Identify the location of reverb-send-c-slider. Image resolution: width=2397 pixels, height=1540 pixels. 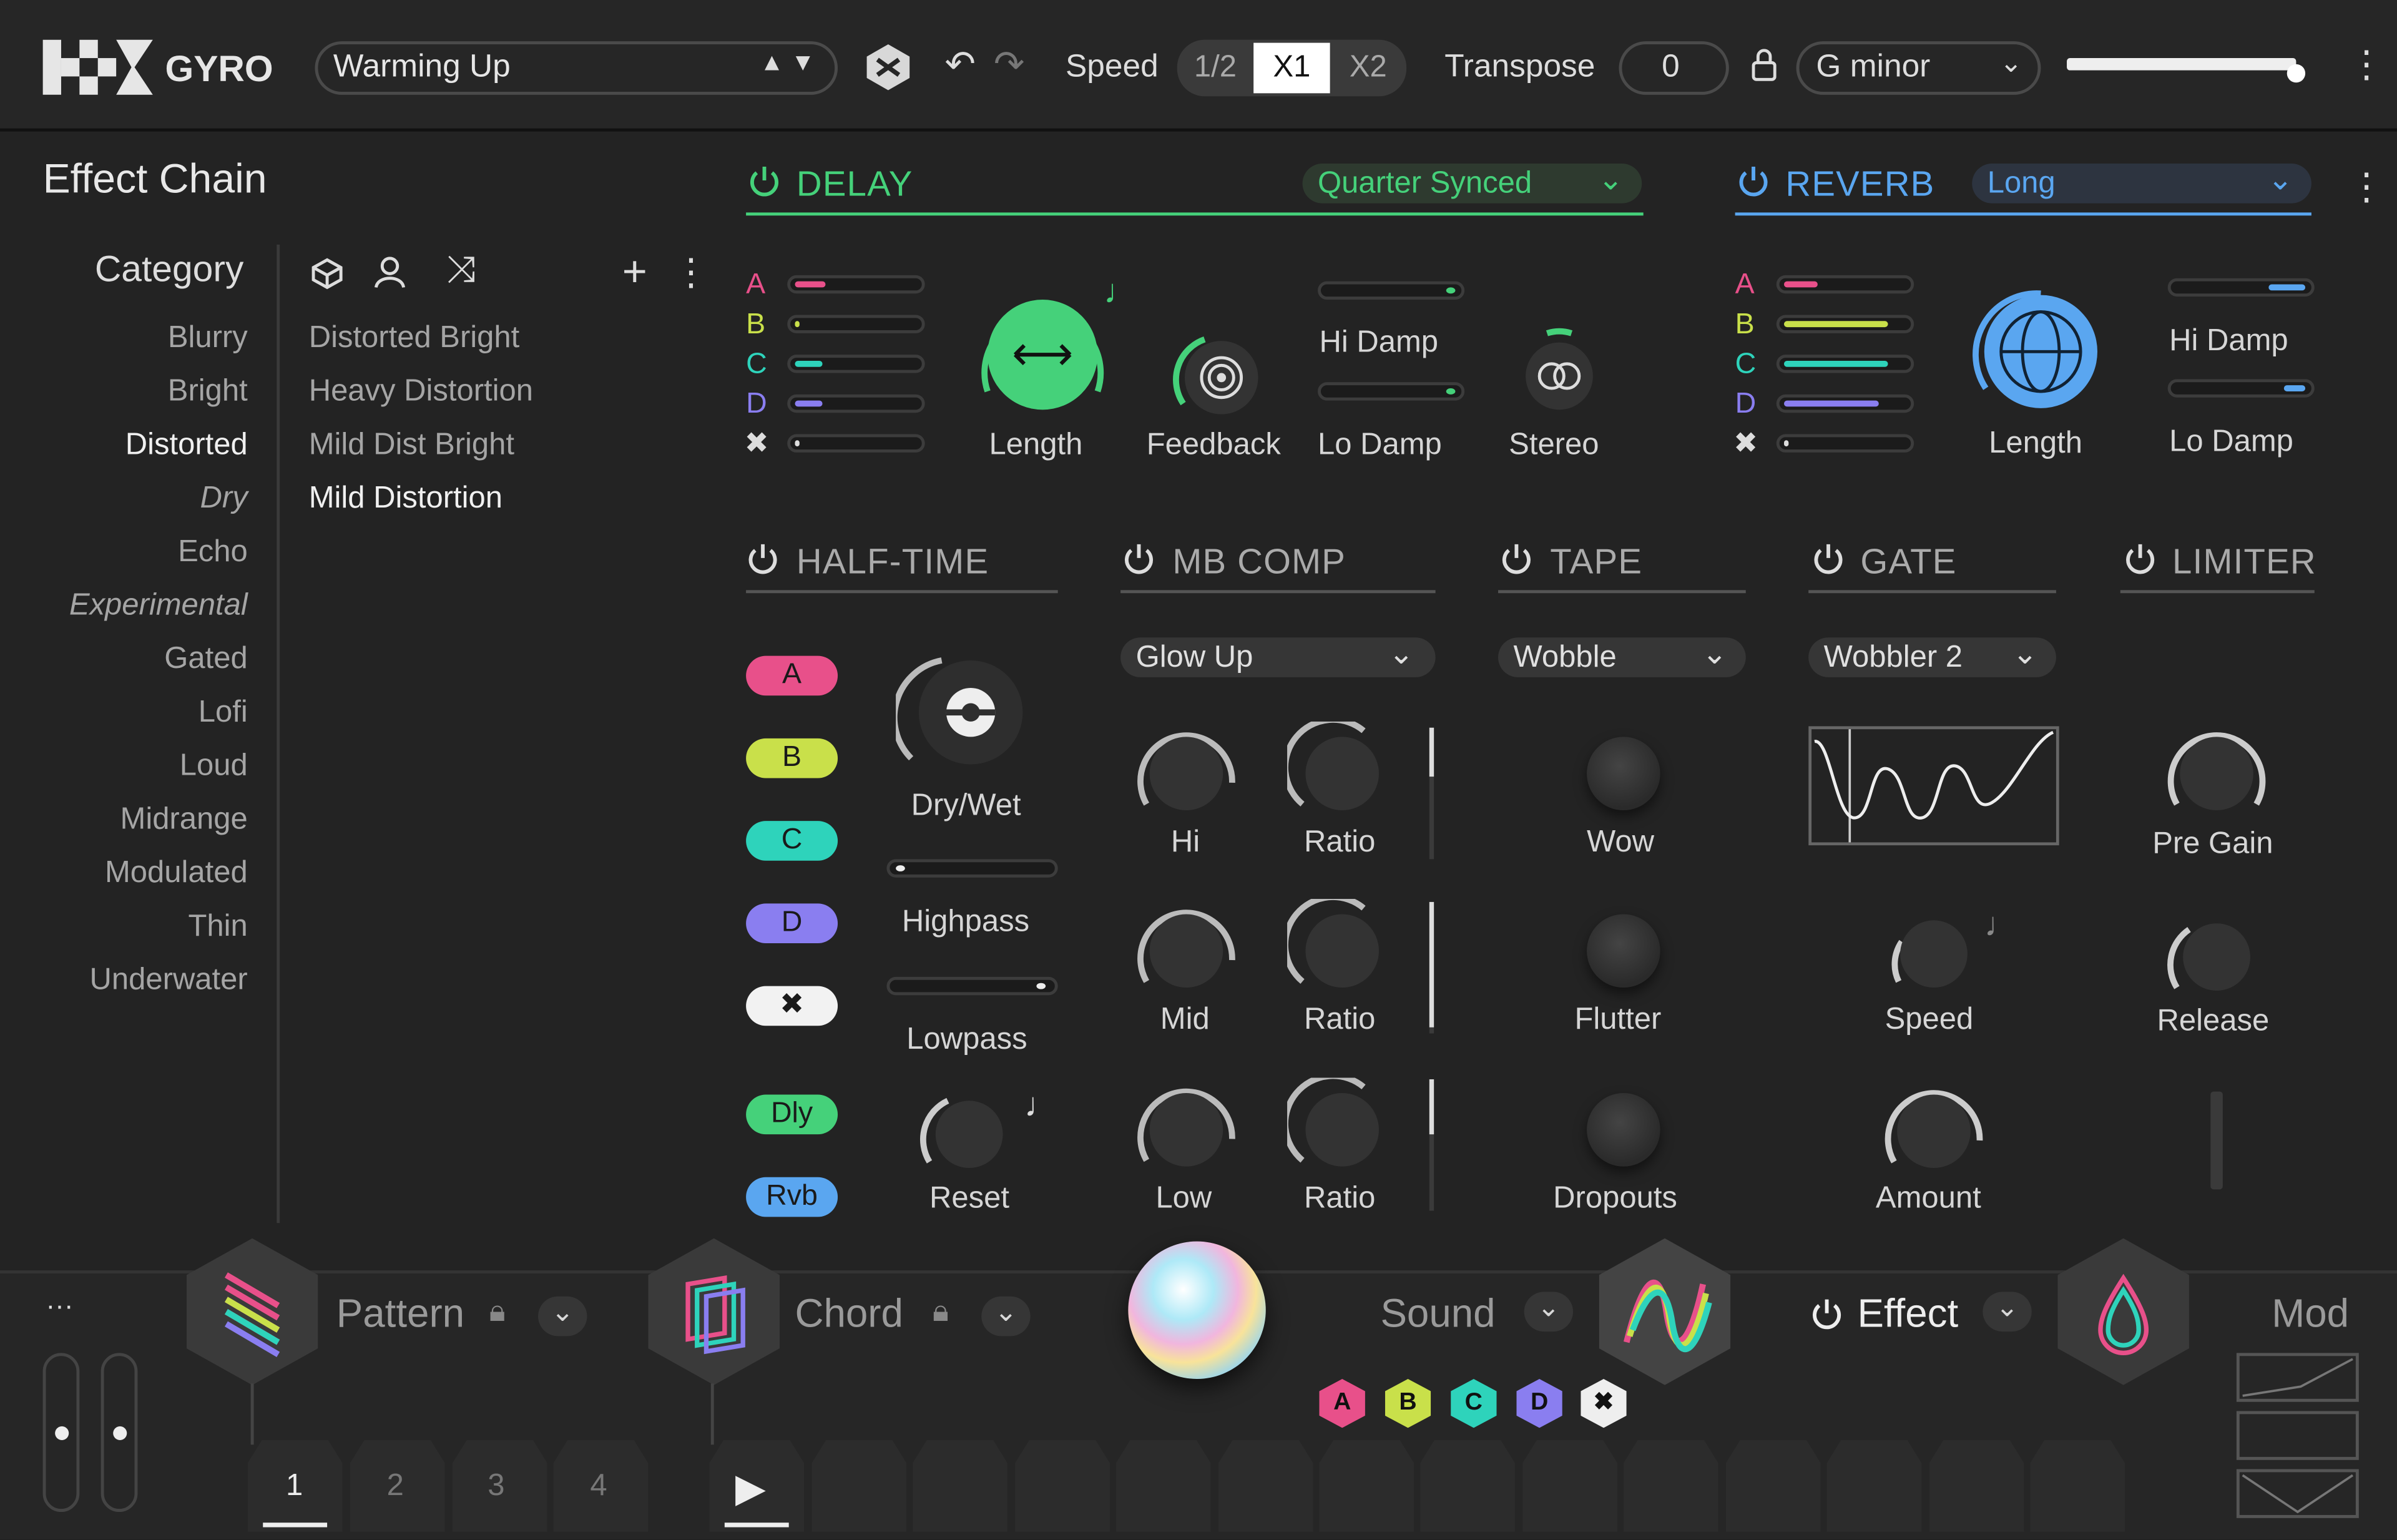
(1845, 364).